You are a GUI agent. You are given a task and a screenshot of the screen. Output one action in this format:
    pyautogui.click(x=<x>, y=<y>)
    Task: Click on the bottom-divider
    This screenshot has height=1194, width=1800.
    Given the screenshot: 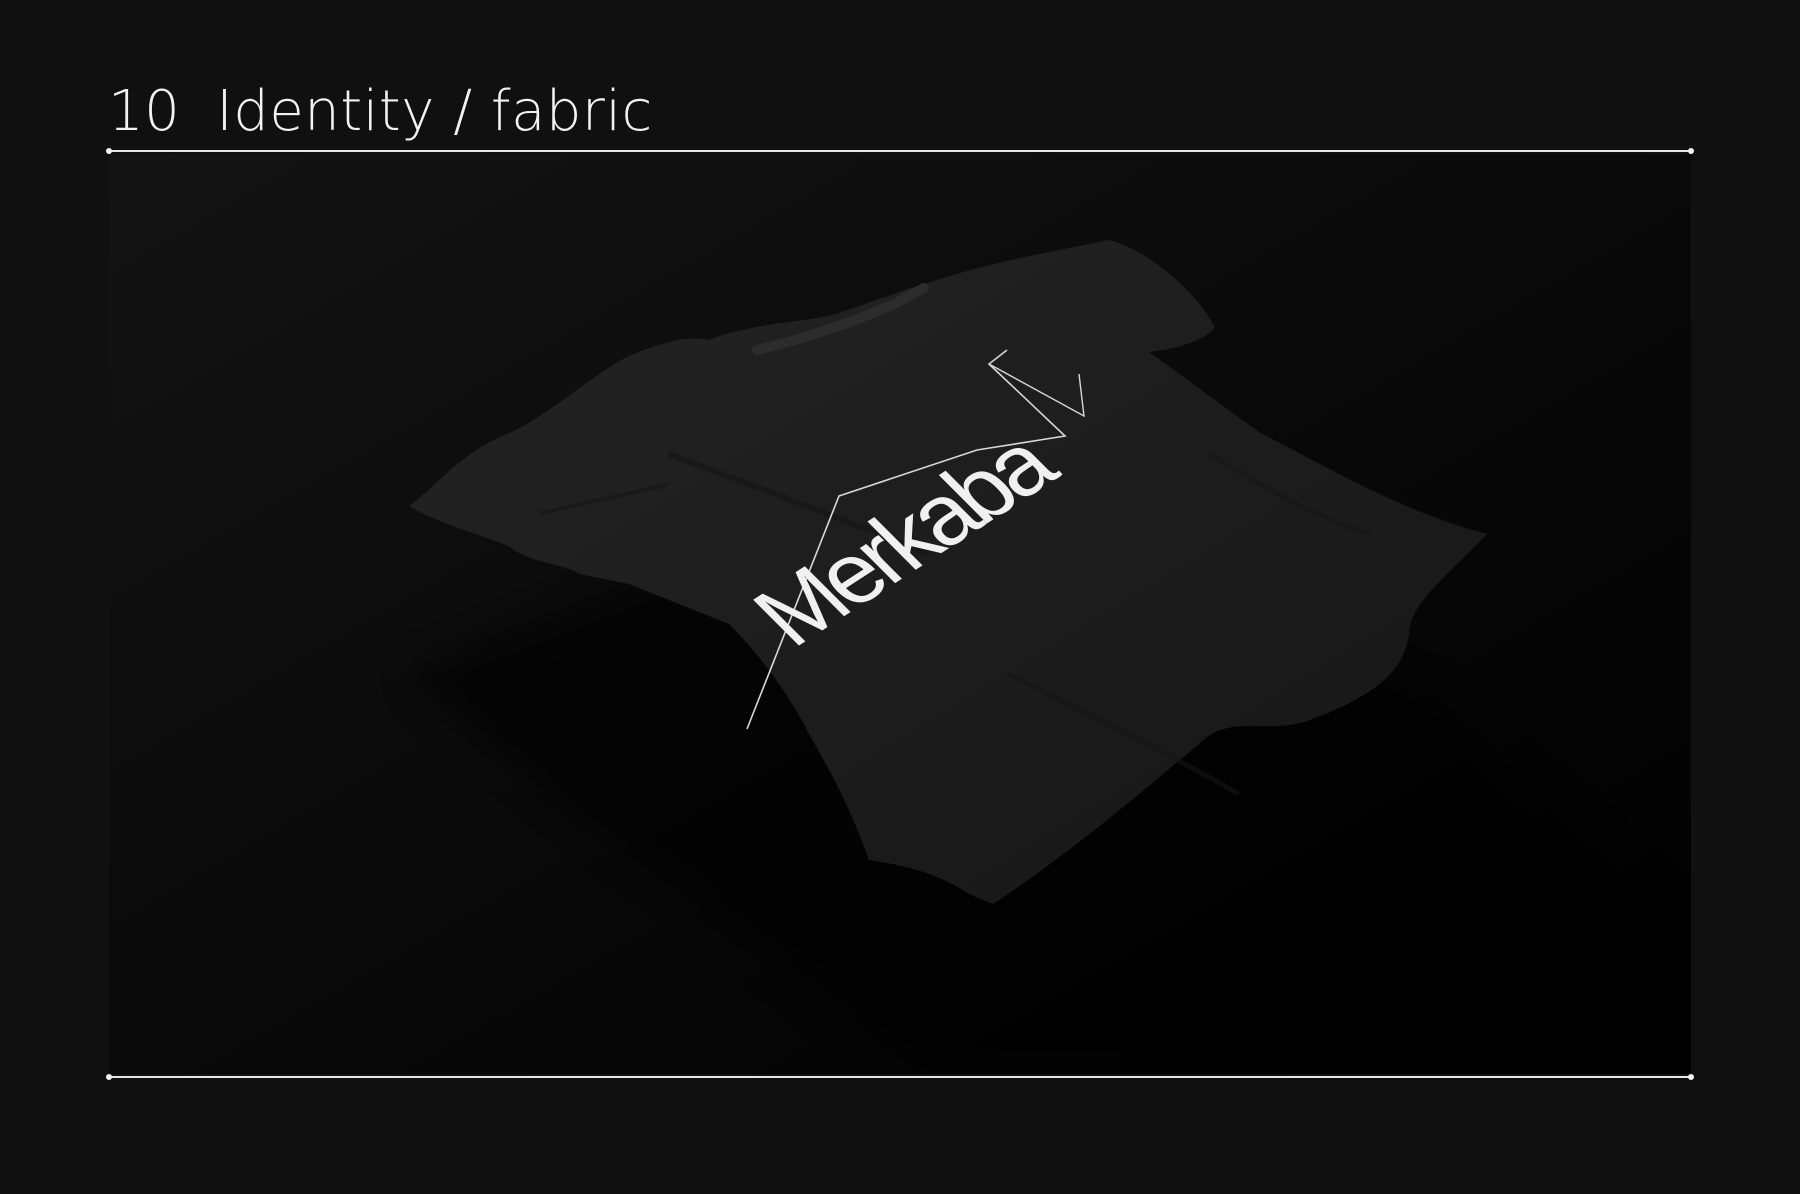 What is the action you would take?
    pyautogui.click(x=900, y=1077)
    